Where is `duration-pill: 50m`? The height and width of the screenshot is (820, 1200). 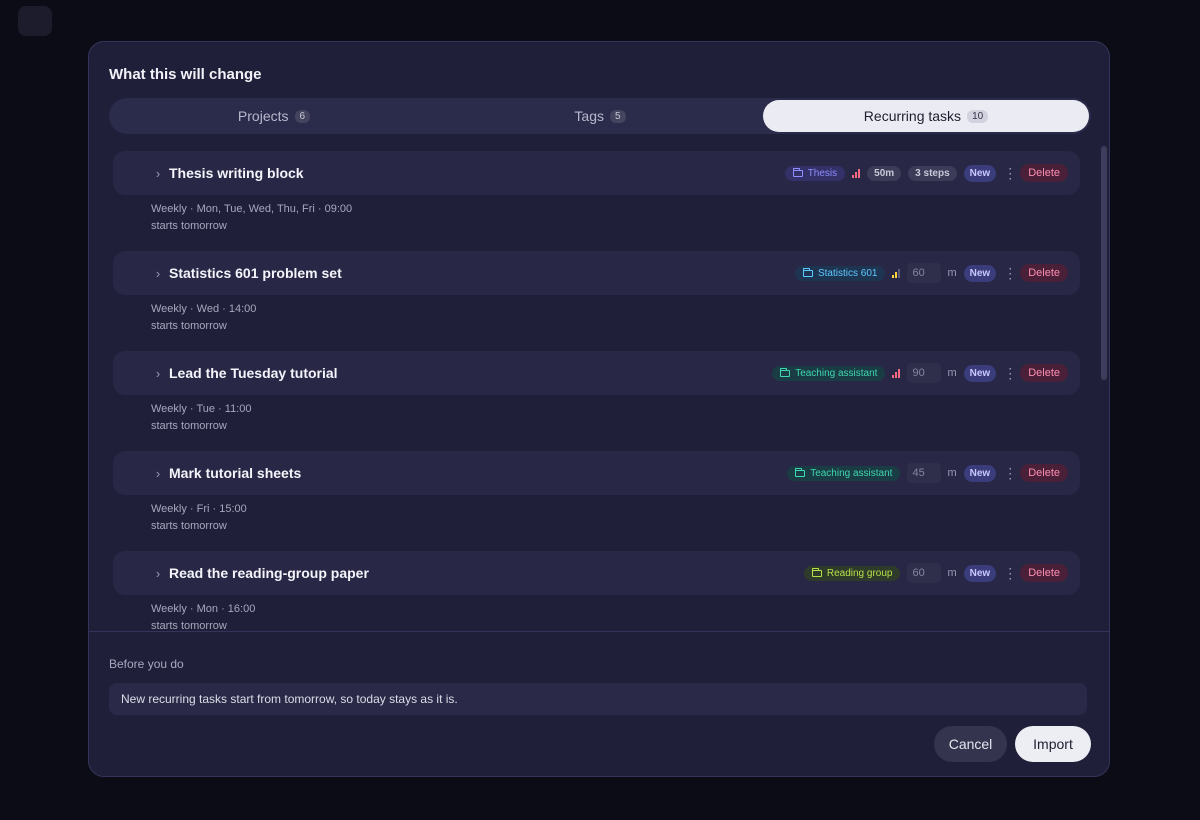 duration-pill: 50m is located at coordinates (884, 173).